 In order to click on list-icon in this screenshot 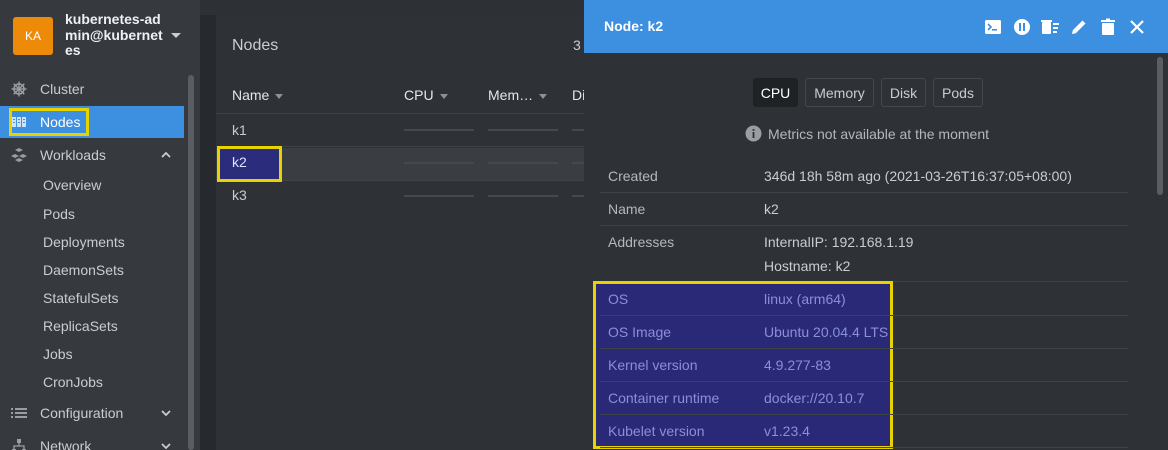, I will do `click(19, 413)`.